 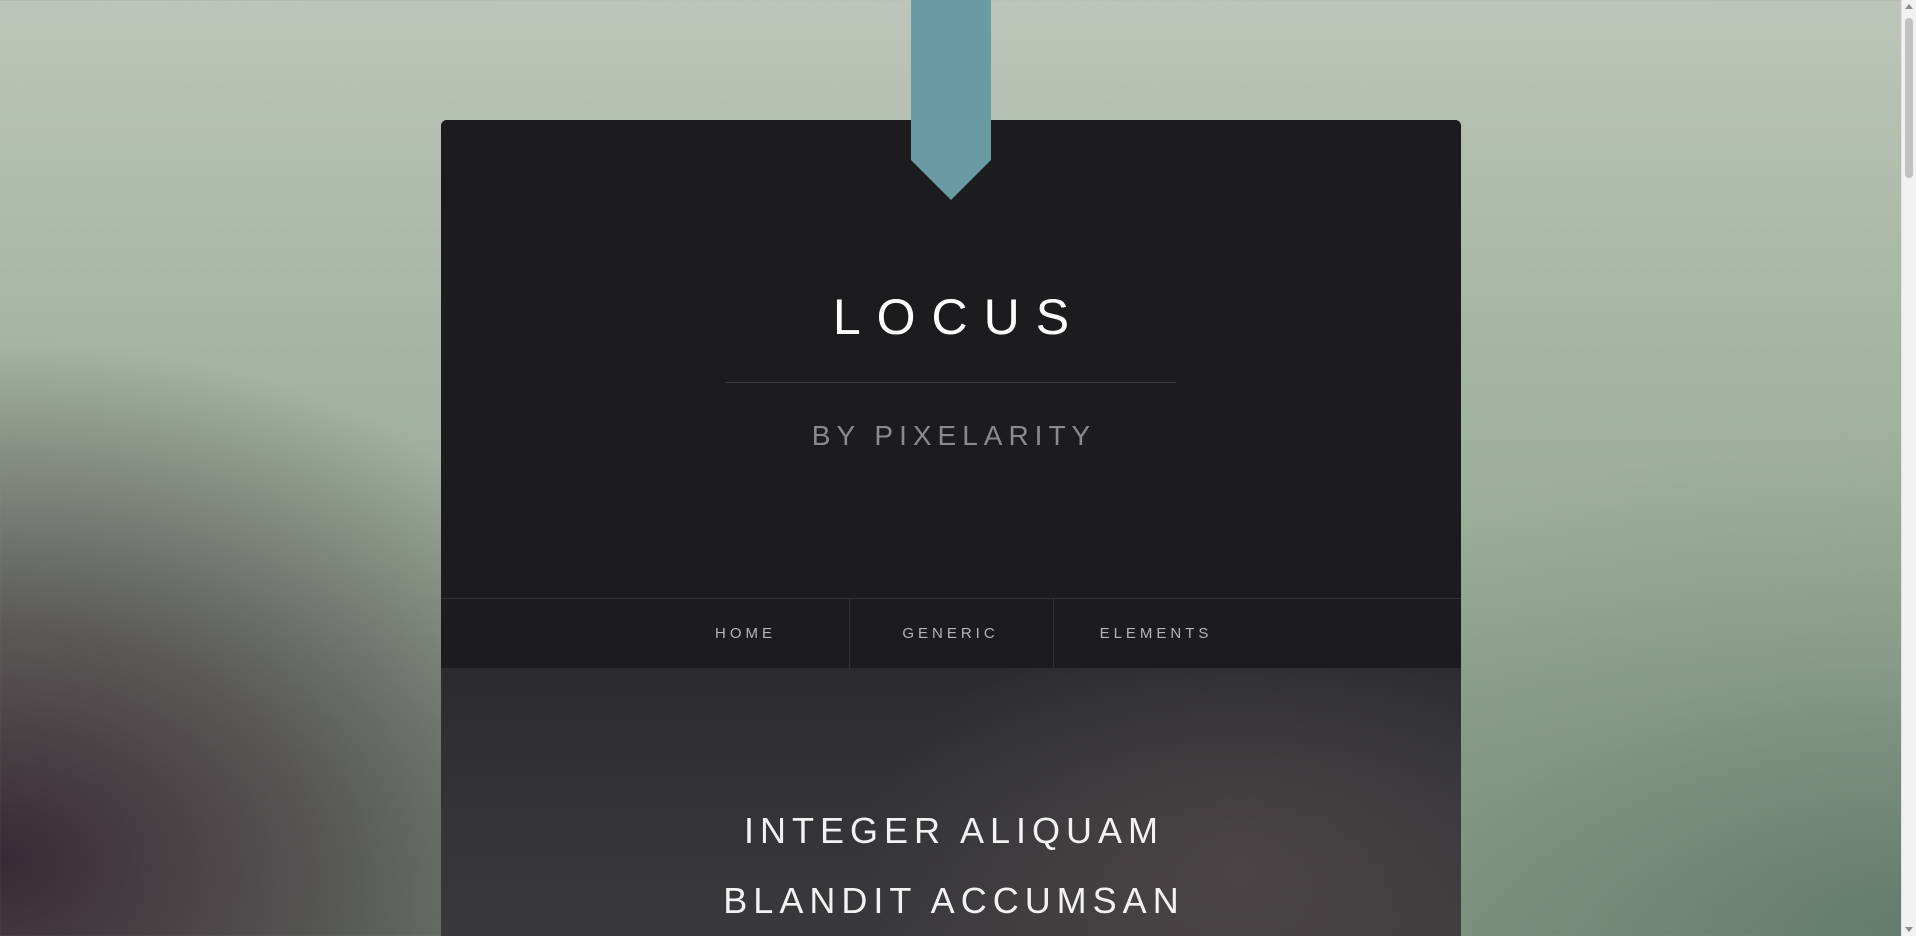 I want to click on site-subtitle: BY PIXELARITY, so click(x=954, y=435).